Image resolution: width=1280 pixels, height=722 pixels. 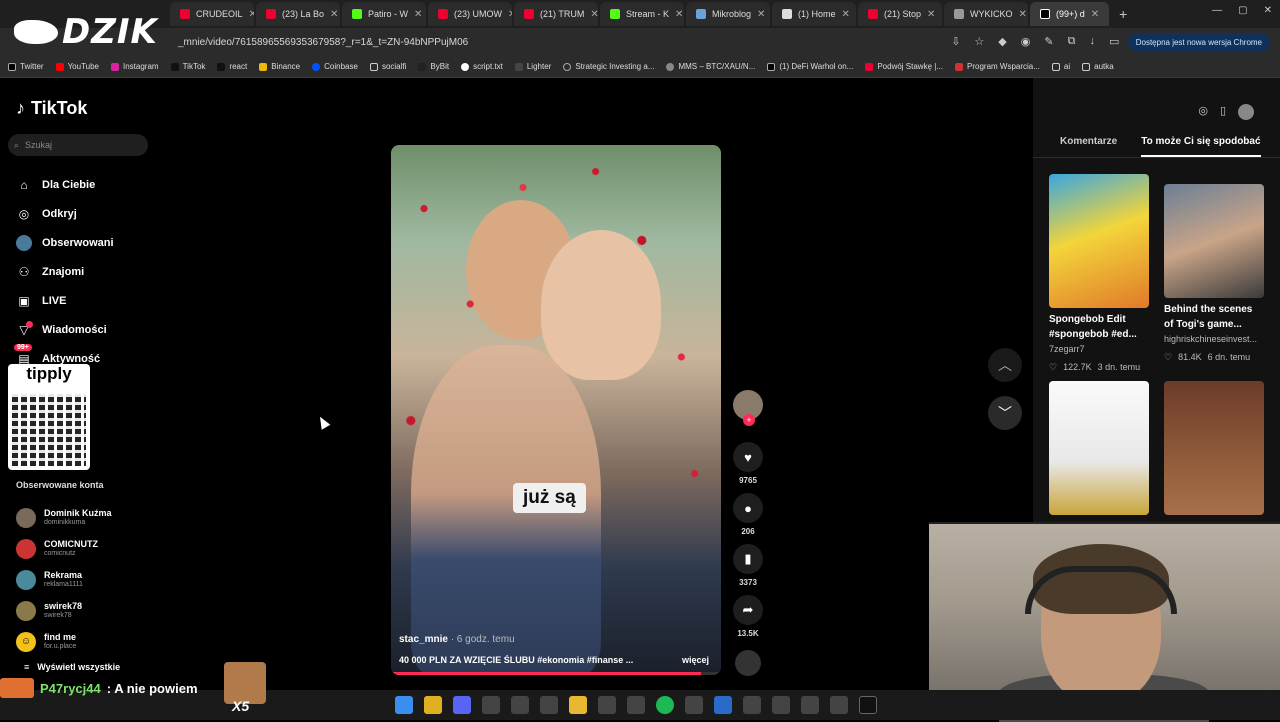 I want to click on browser-tab: Mikroblog ✕, so click(x=728, y=14).